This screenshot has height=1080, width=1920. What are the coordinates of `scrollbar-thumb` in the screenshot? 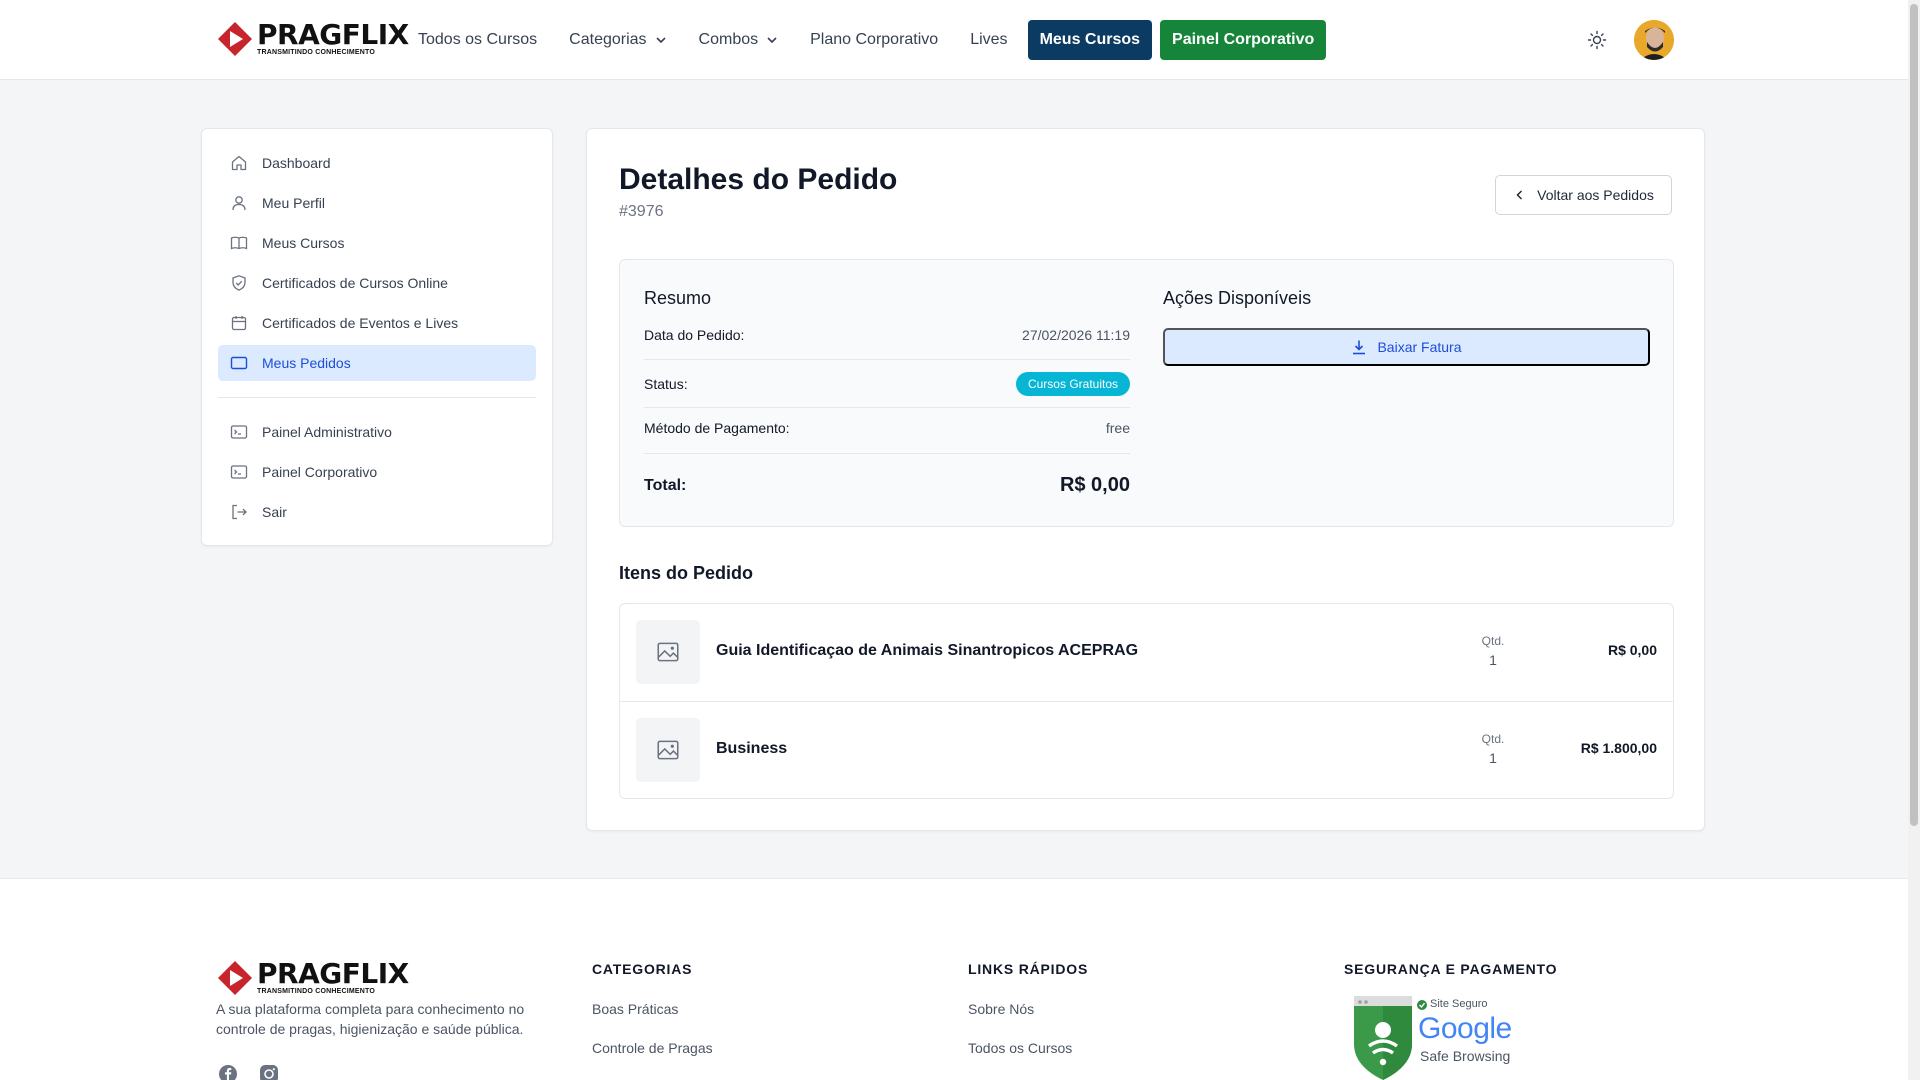 It's located at (1914, 415).